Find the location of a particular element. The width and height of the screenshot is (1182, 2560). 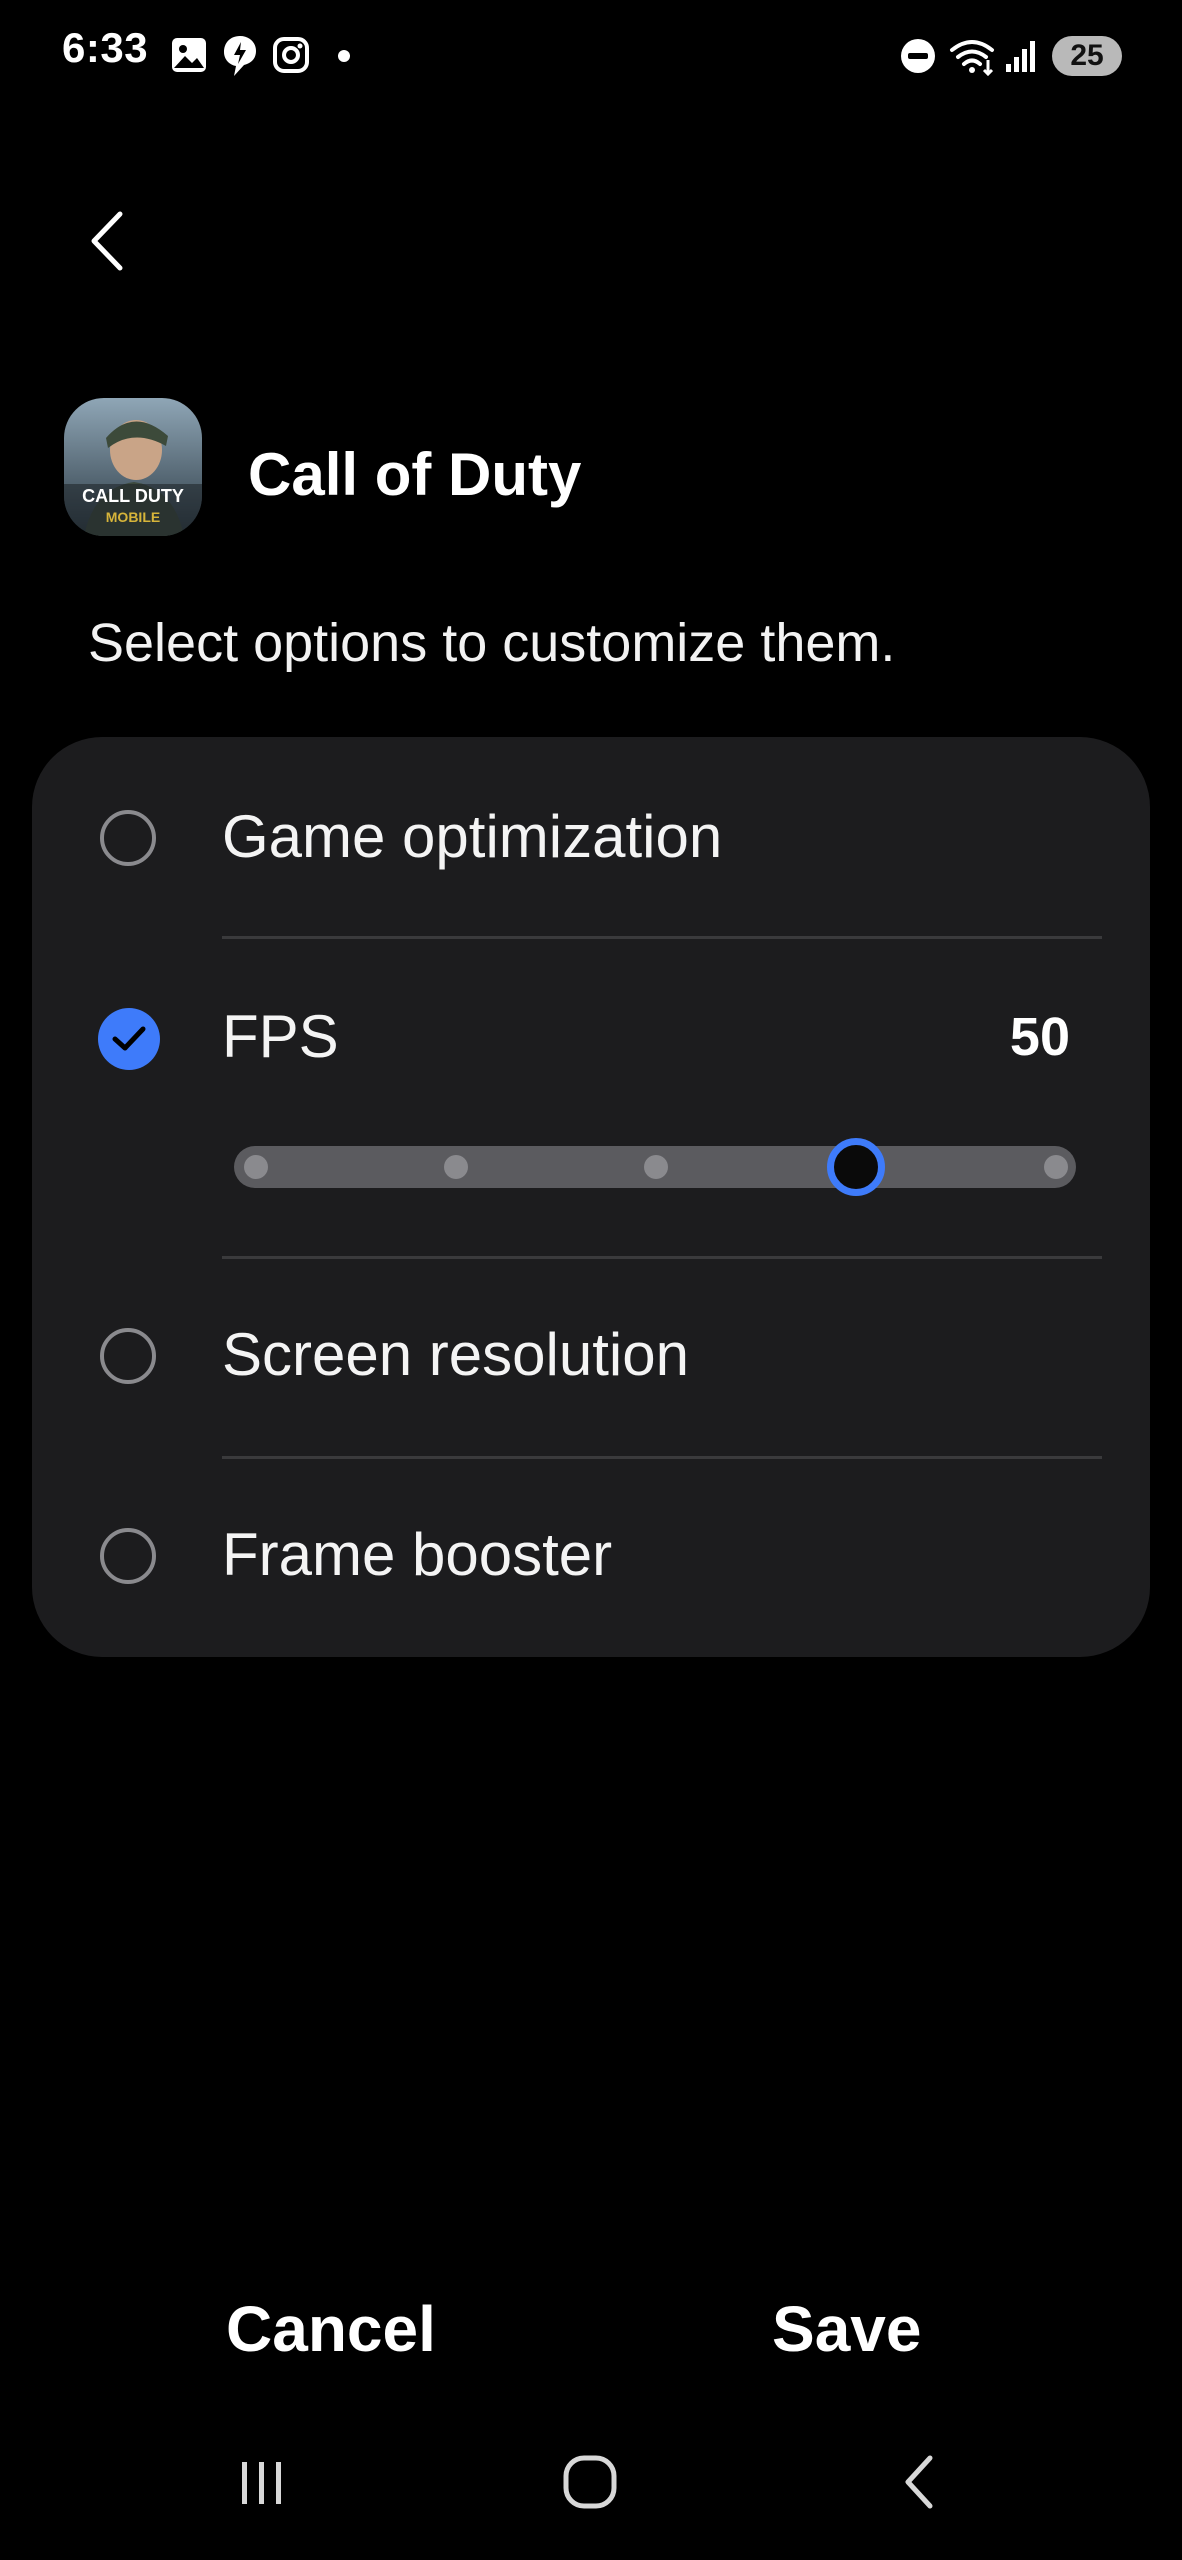

option-label: FPS is located at coordinates (280, 1036).